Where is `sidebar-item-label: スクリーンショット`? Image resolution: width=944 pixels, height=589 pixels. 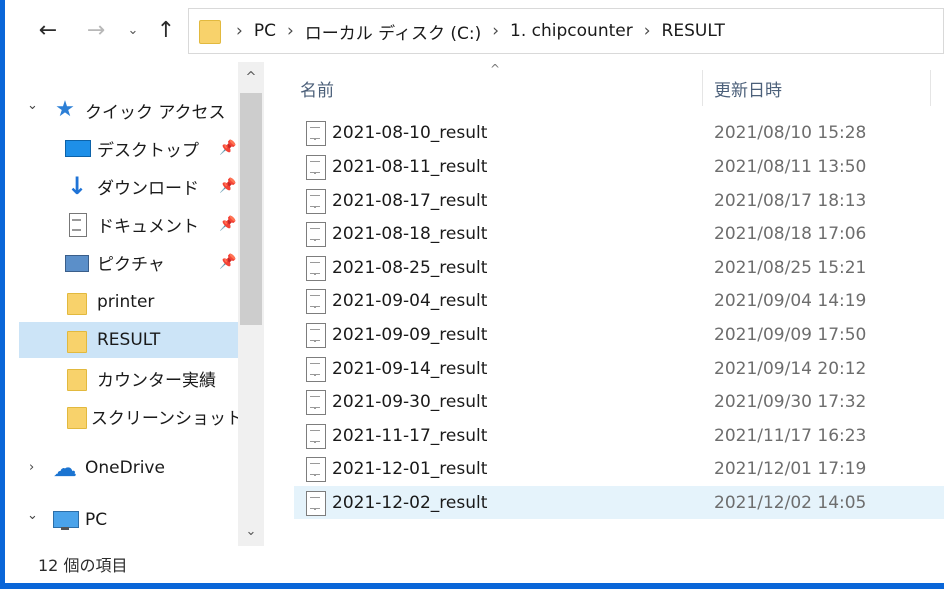
sidebar-item-label: スクリーンショット is located at coordinates (166, 418).